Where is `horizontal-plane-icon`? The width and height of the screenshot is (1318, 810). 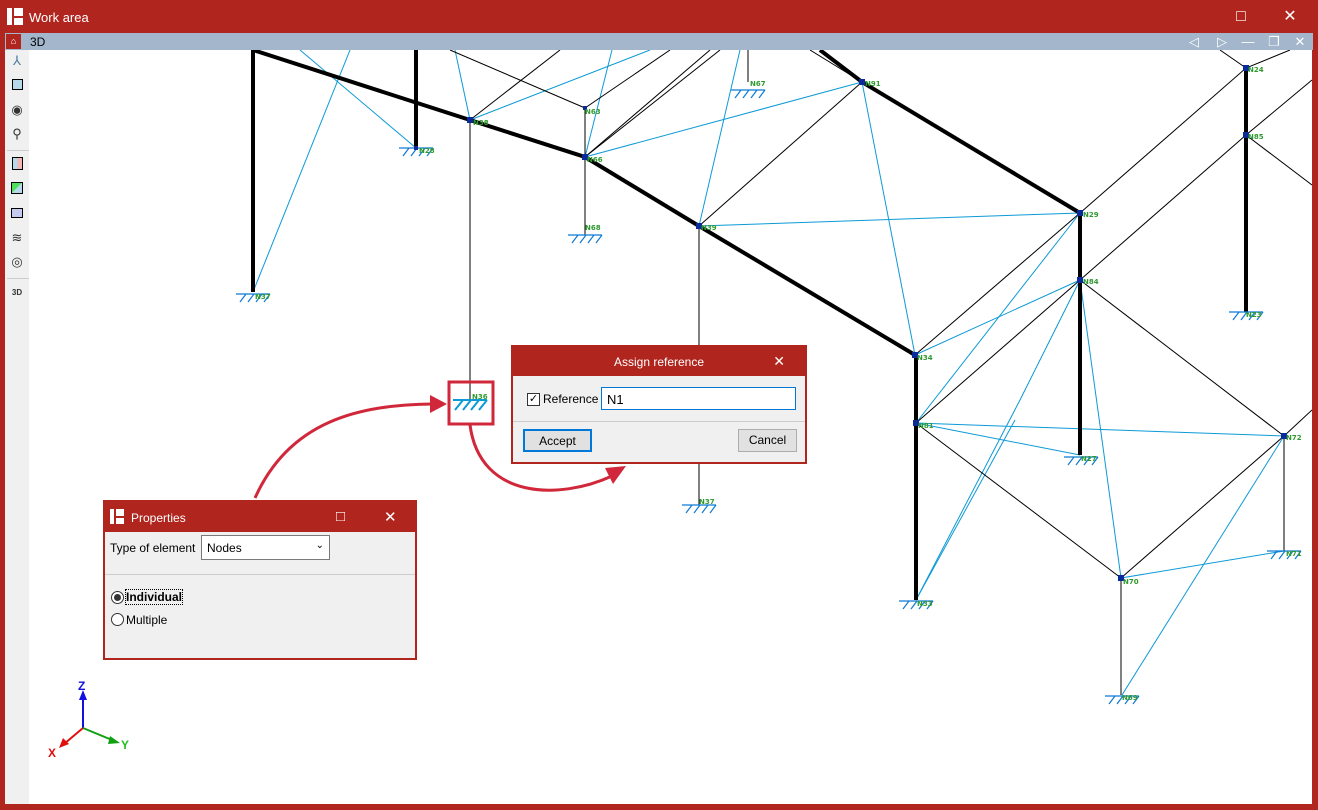 horizontal-plane-icon is located at coordinates (17, 214).